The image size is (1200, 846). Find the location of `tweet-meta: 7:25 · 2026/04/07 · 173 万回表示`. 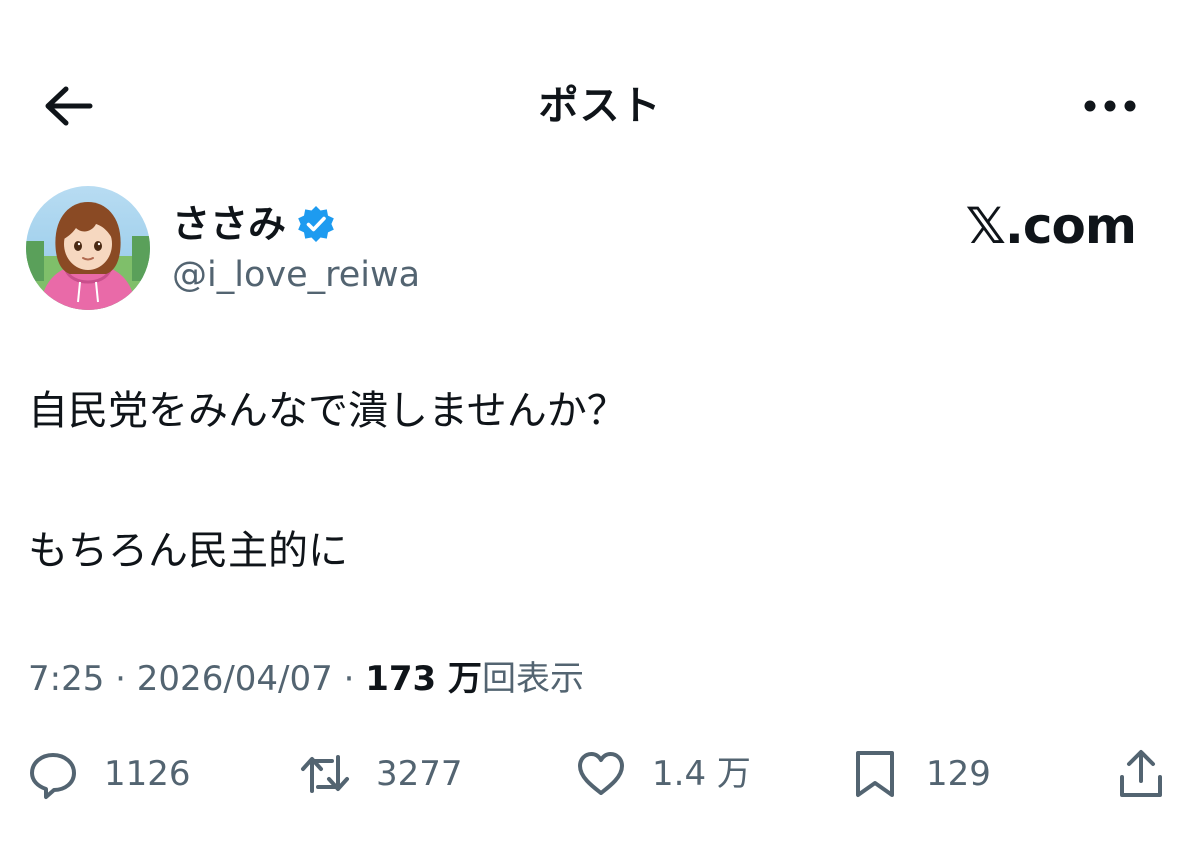

tweet-meta: 7:25 · 2026/04/07 · 173 万回表示 is located at coordinates (306, 679).